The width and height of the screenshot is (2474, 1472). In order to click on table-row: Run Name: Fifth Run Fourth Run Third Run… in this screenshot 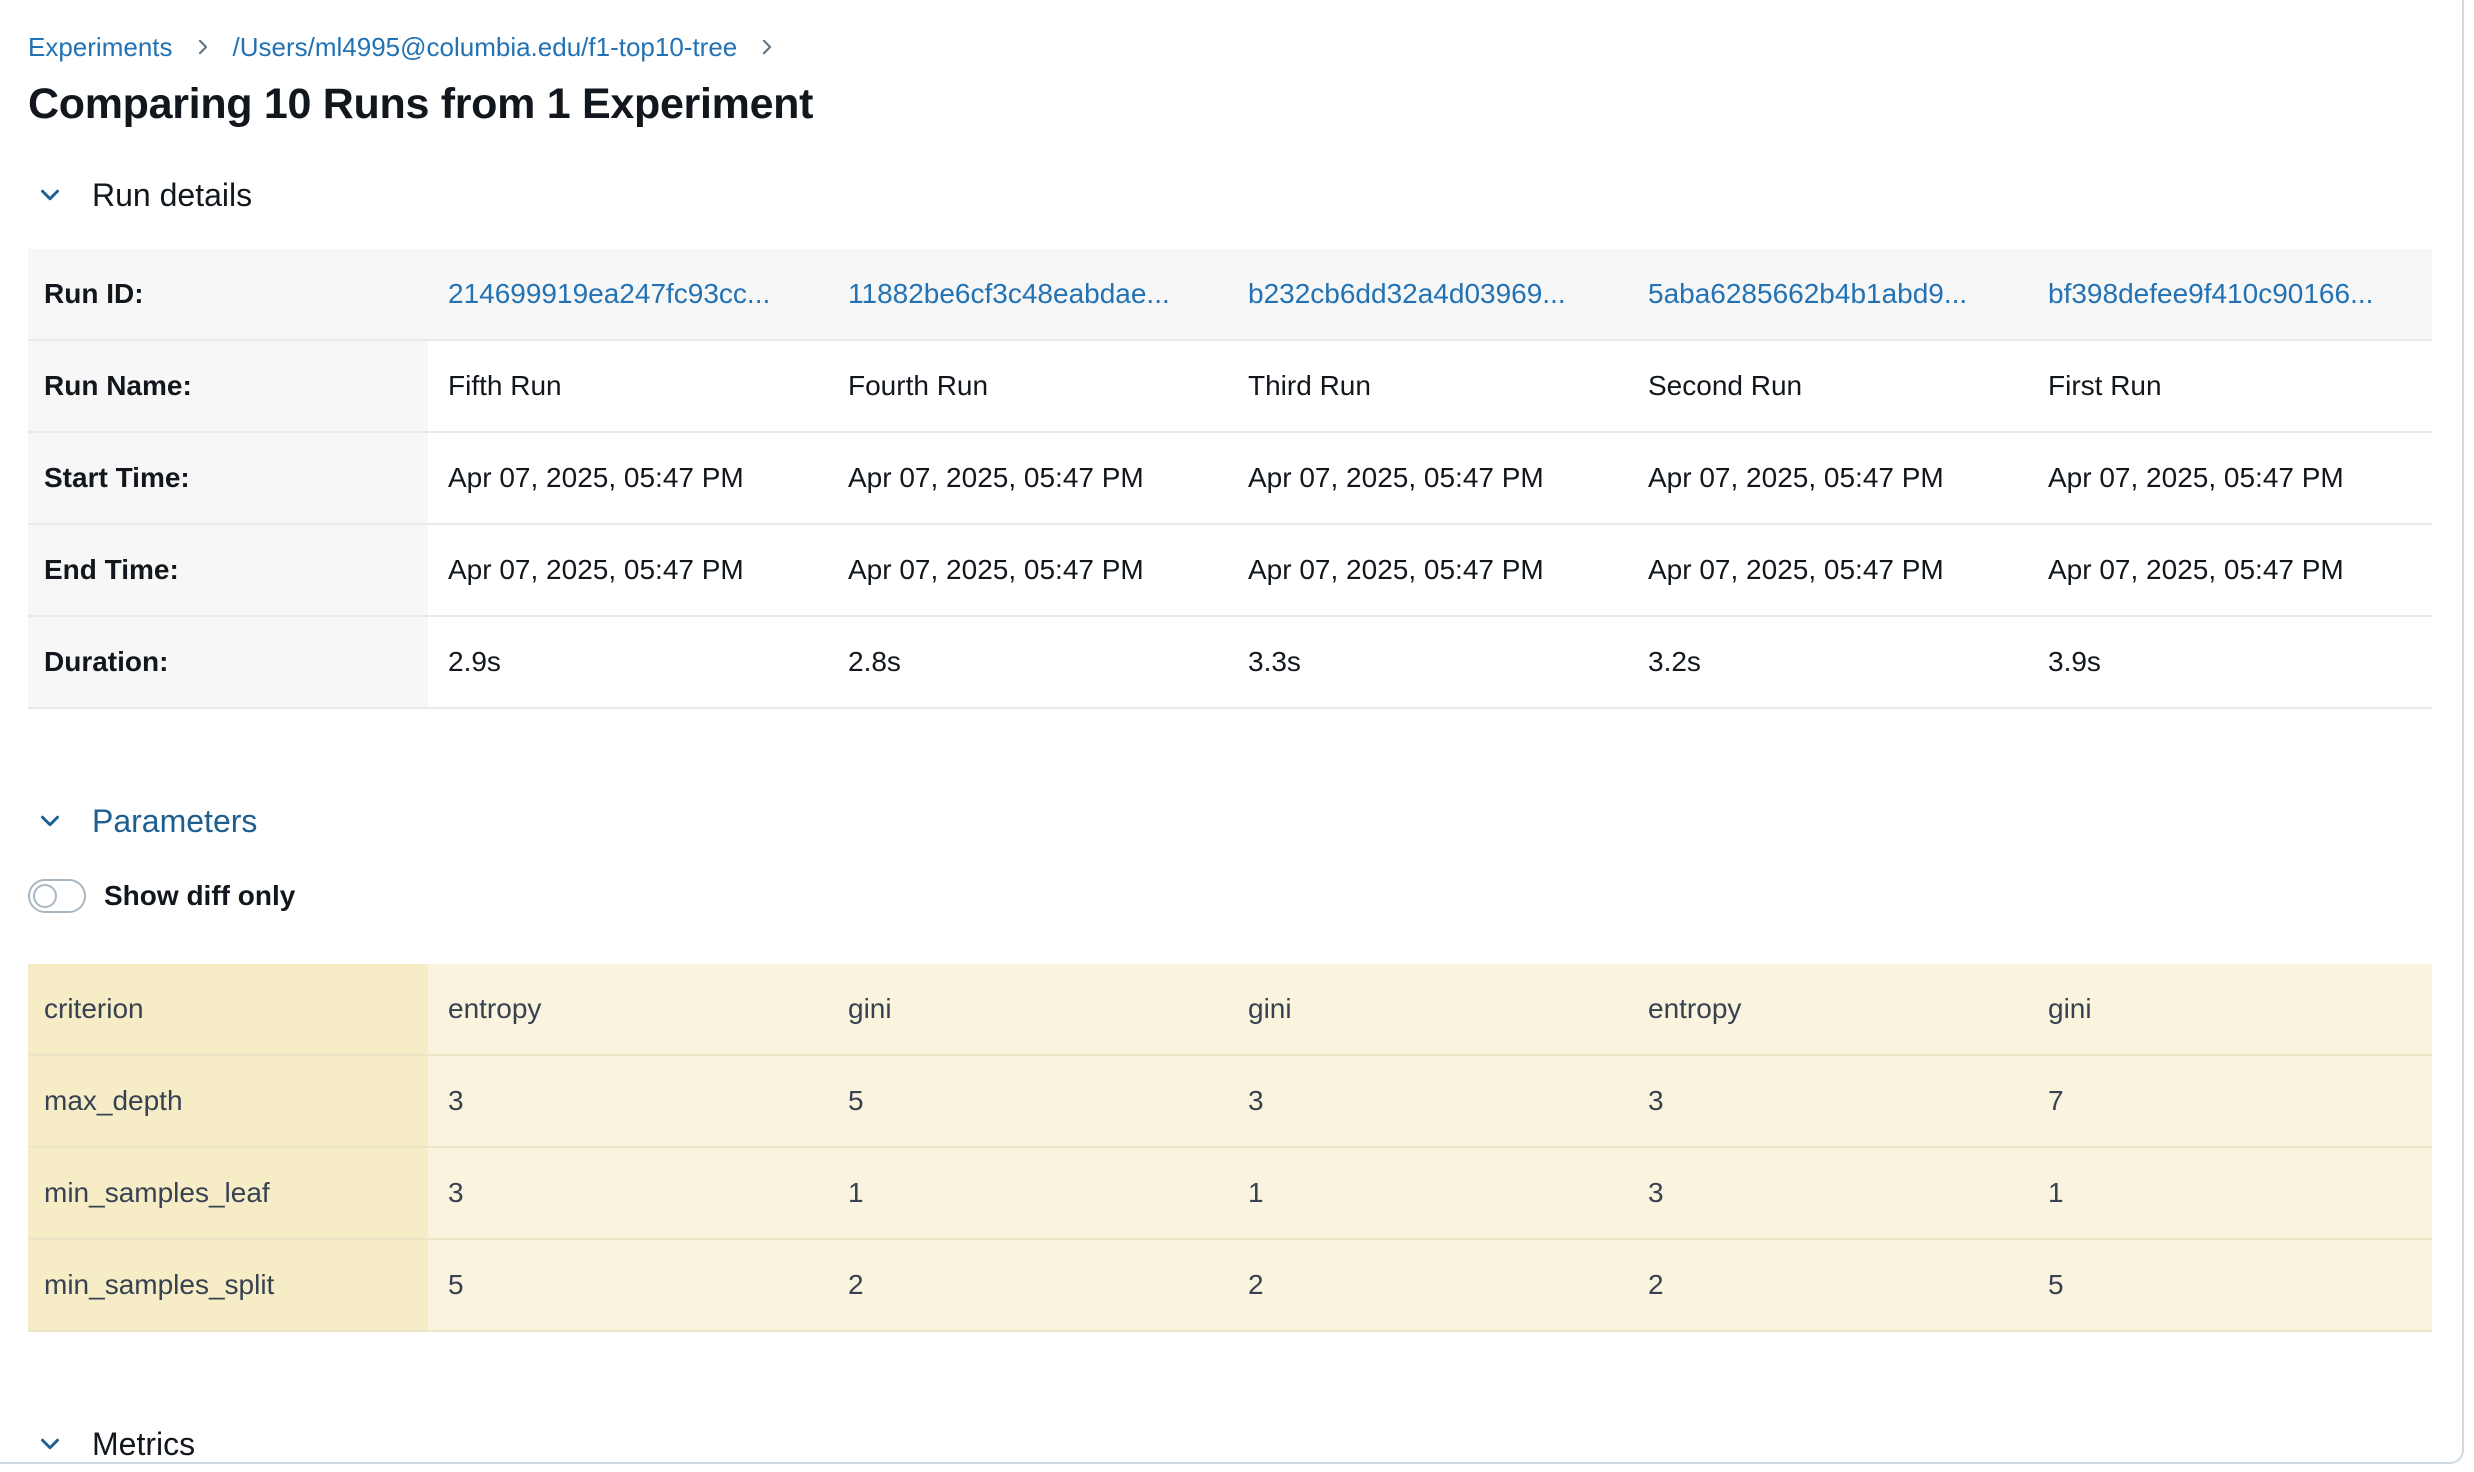, I will do `click(1230, 386)`.